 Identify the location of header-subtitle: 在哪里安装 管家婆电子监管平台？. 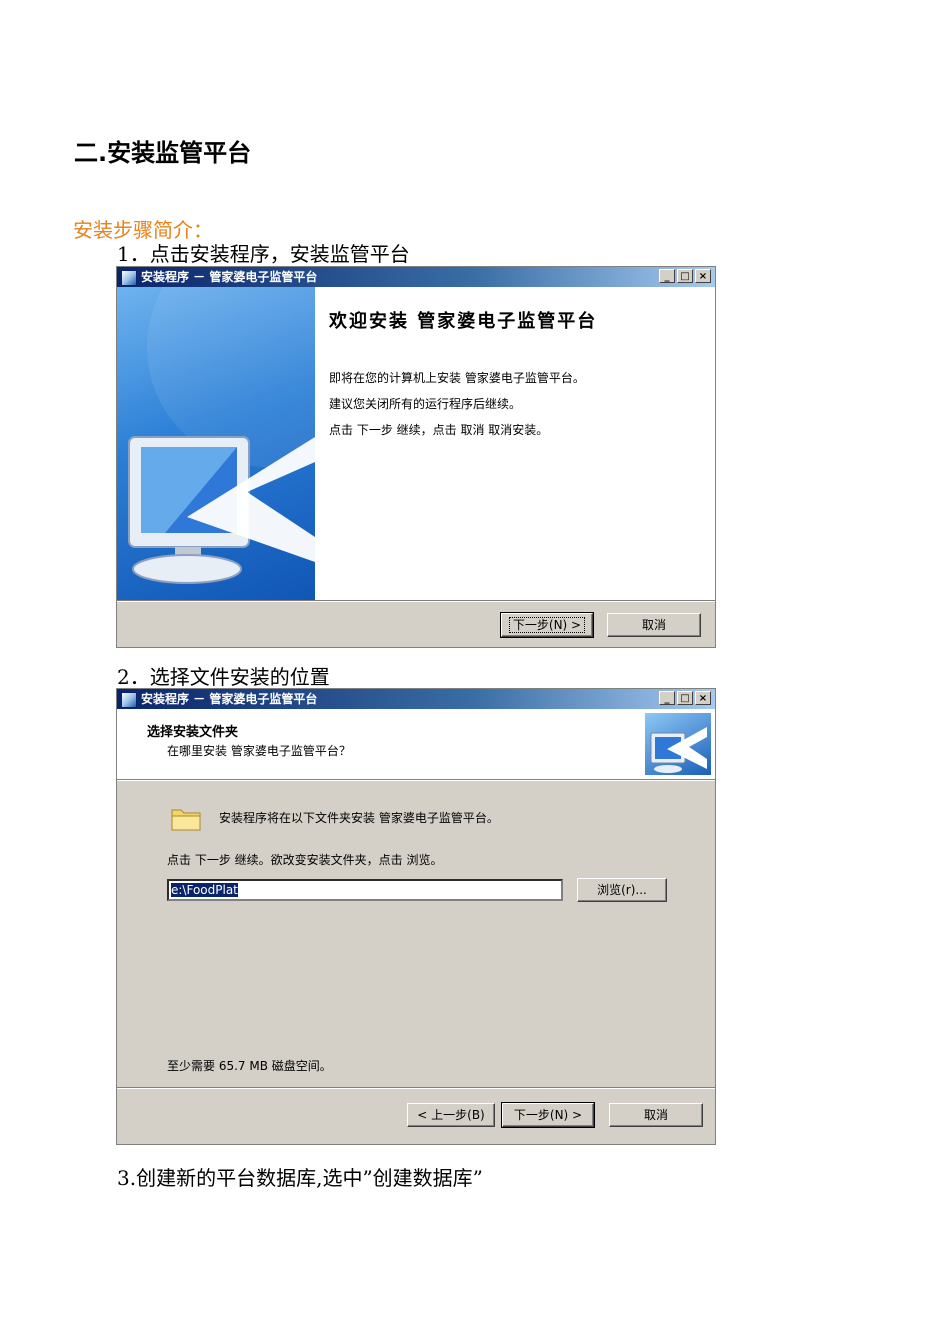
(259, 751).